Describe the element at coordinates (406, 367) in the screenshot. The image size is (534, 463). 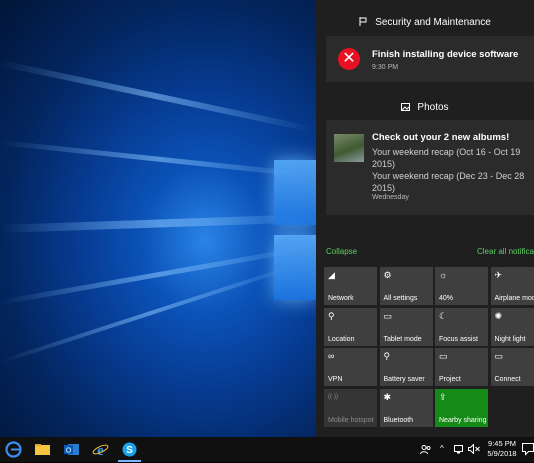
I see `quick-action-battery-saver: ⚲ Battery saver` at that location.